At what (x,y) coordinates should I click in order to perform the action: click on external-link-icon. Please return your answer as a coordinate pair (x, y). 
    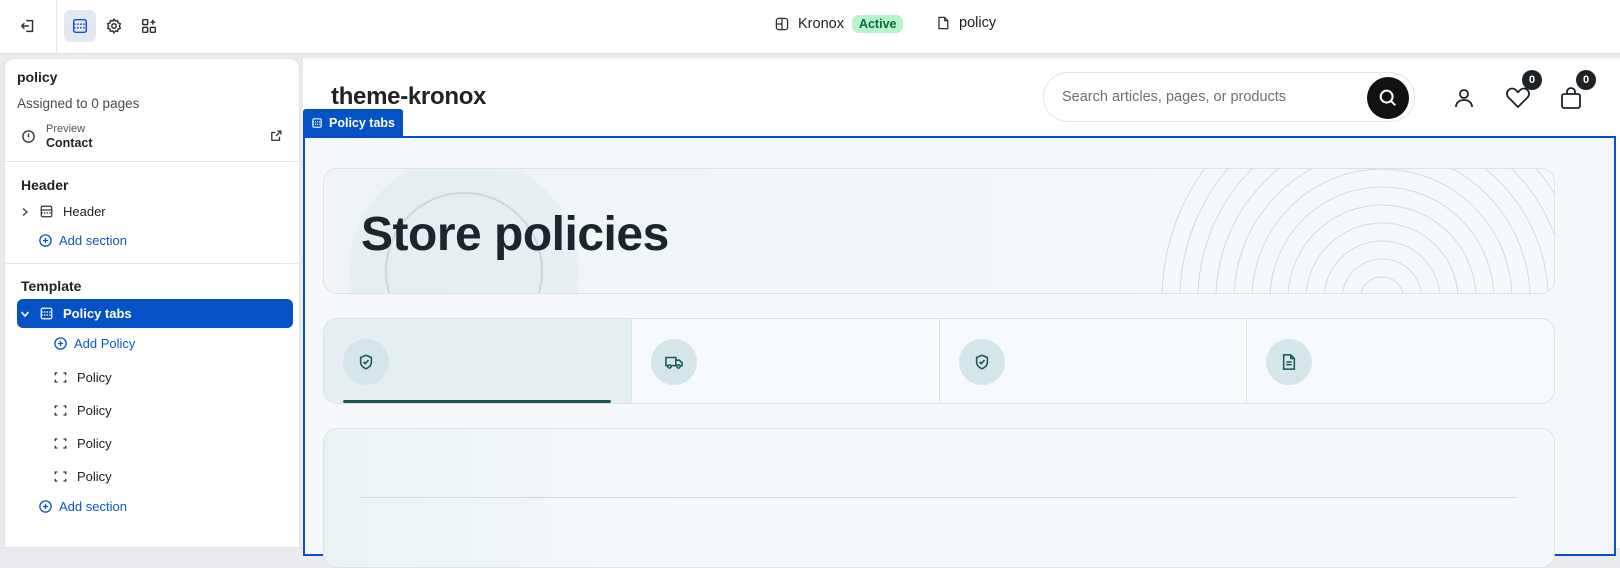
    Looking at the image, I should click on (276, 136).